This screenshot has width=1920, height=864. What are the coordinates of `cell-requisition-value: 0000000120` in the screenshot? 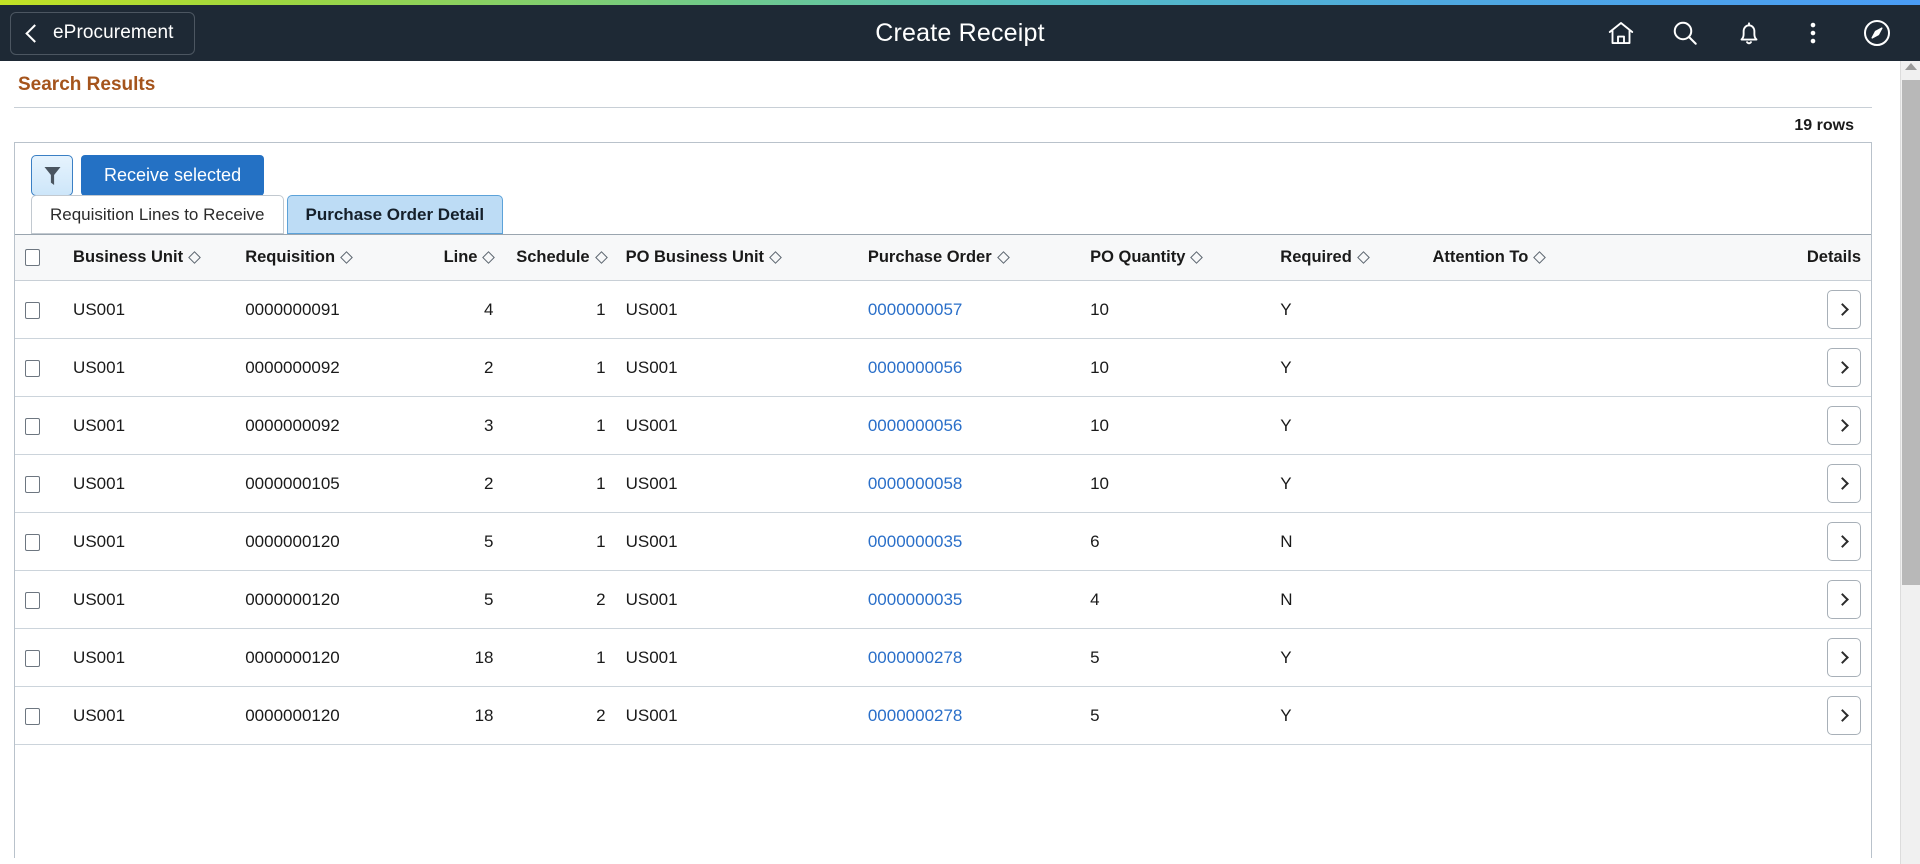 It's located at (292, 715).